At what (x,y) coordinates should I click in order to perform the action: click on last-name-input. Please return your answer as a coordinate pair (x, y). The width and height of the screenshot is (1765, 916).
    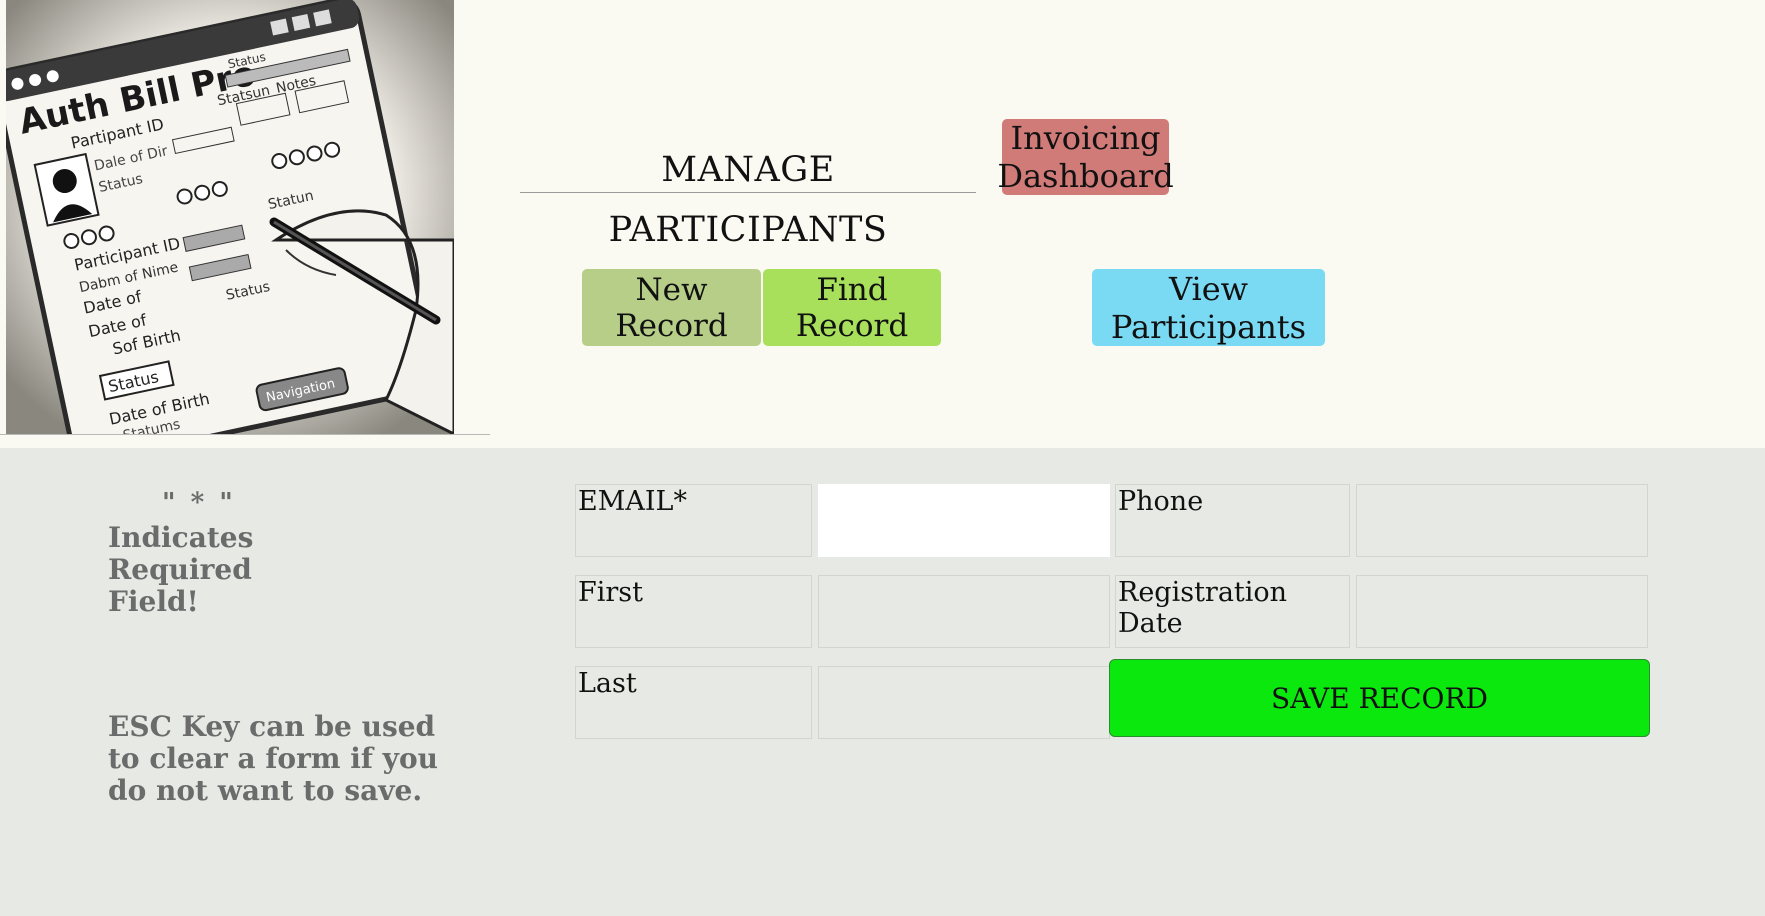
    Looking at the image, I should click on (964, 702).